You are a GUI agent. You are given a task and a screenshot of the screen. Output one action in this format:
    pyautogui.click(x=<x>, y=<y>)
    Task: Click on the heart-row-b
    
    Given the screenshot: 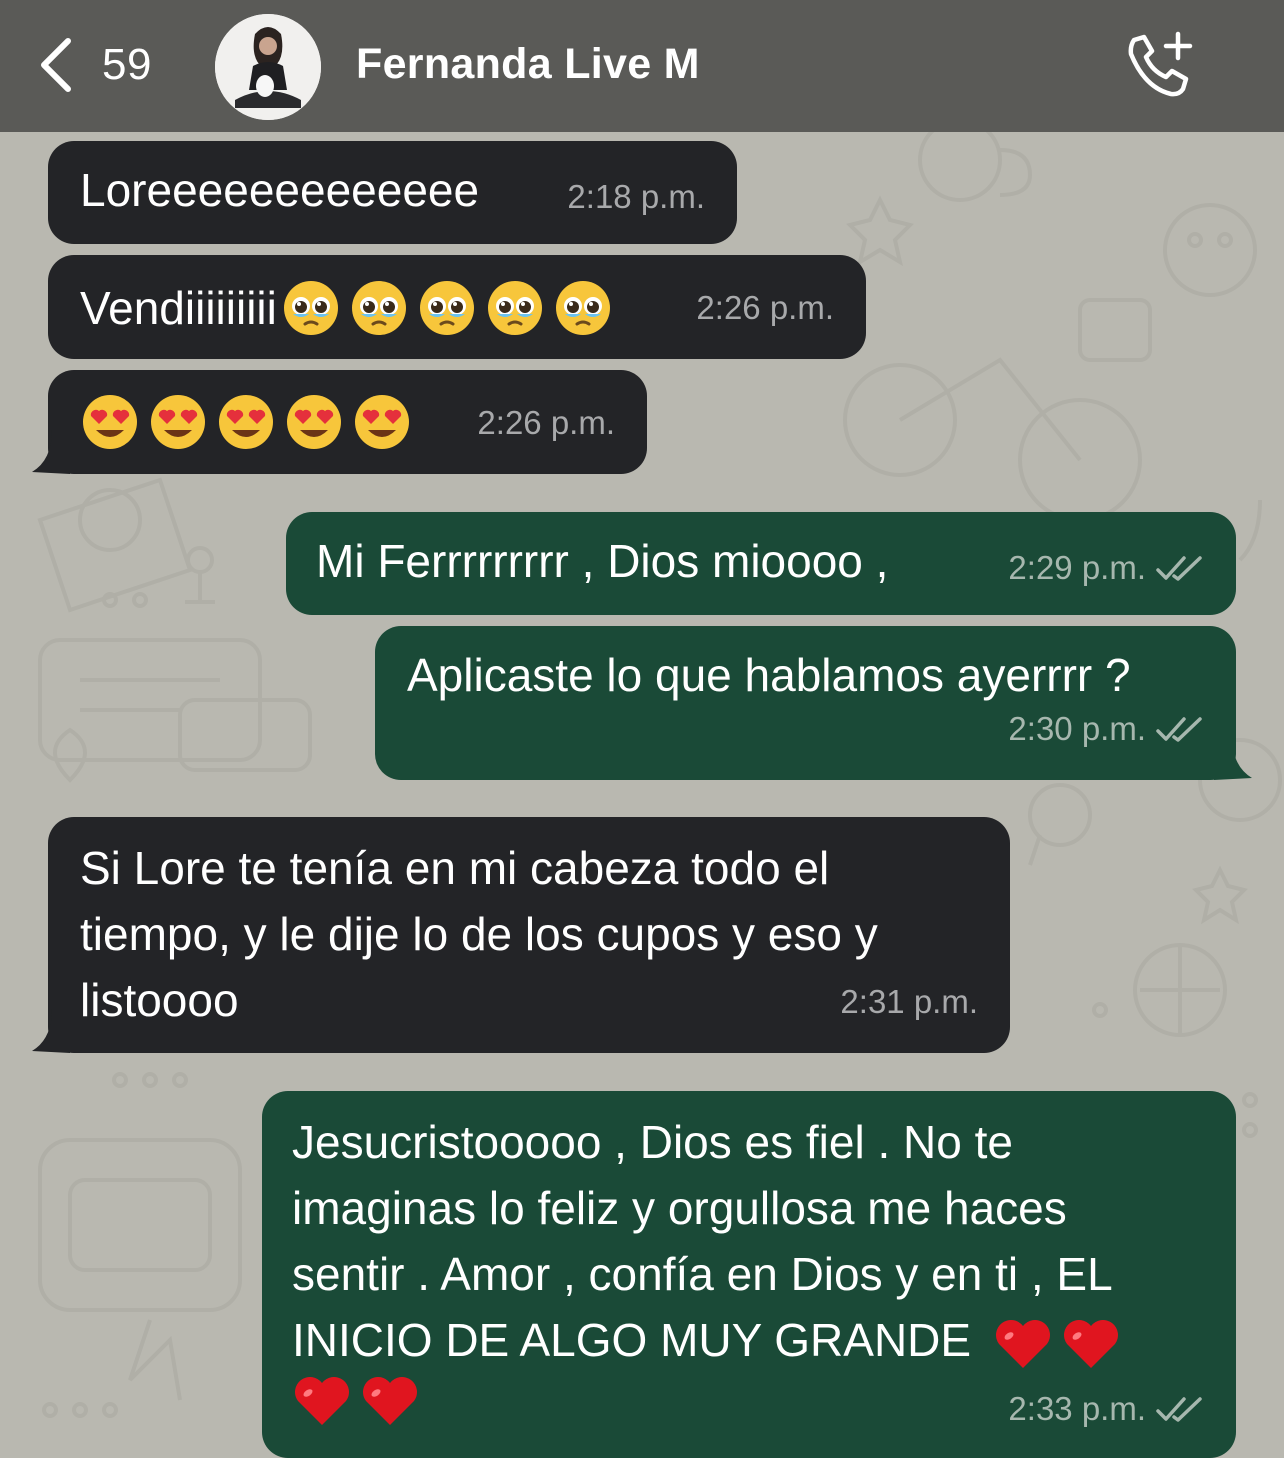 What is the action you would take?
    pyautogui.click(x=702, y=1401)
    